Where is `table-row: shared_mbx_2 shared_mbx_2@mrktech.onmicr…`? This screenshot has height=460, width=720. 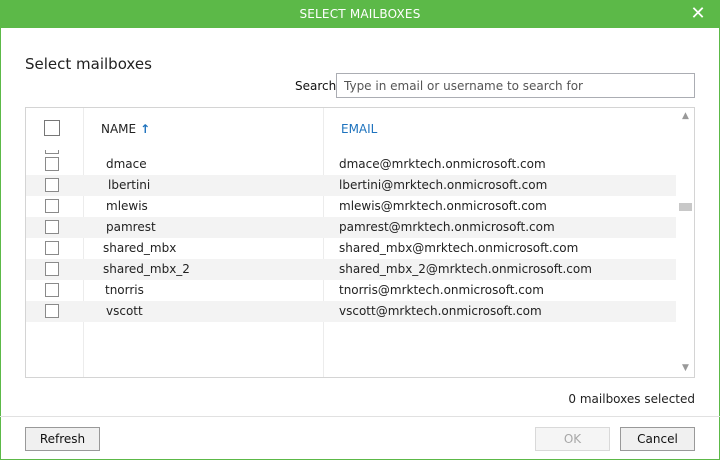
table-row: shared_mbx_2 shared_mbx_2@mrktech.onmicr… is located at coordinates (351, 269).